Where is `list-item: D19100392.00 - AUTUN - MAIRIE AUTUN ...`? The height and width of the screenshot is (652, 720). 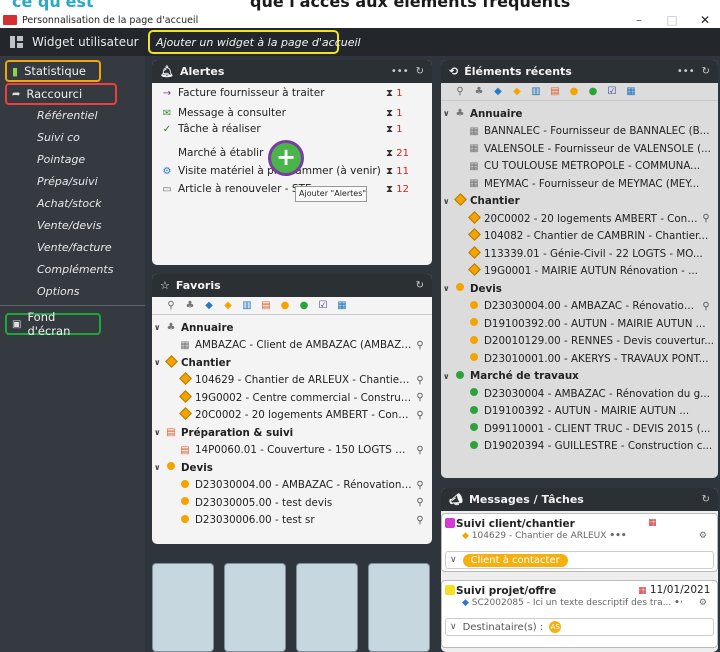 list-item: D19100392.00 - AUTUN - MAIRIE AUTUN ... is located at coordinates (579, 324).